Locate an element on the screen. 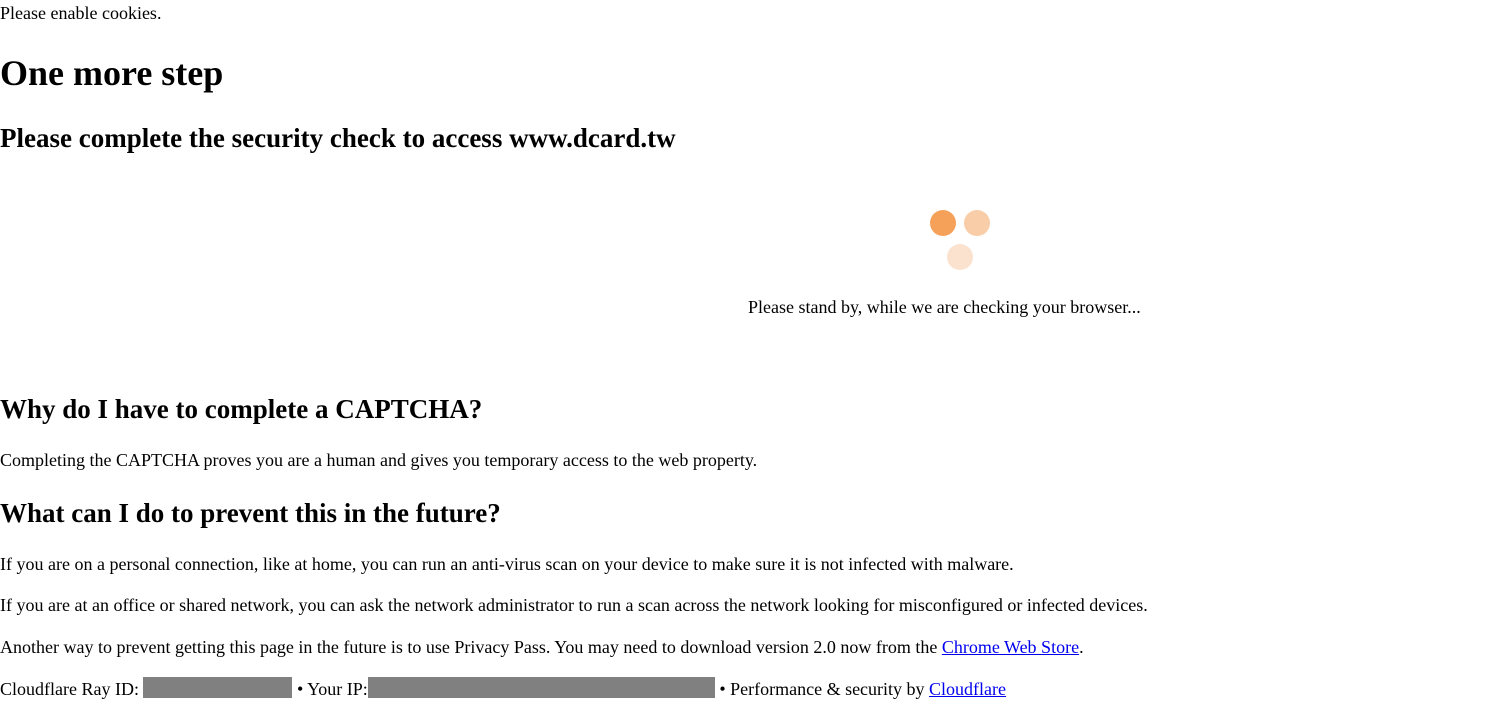 The width and height of the screenshot is (1502, 716). page-title: One more step is located at coordinates (112, 73).